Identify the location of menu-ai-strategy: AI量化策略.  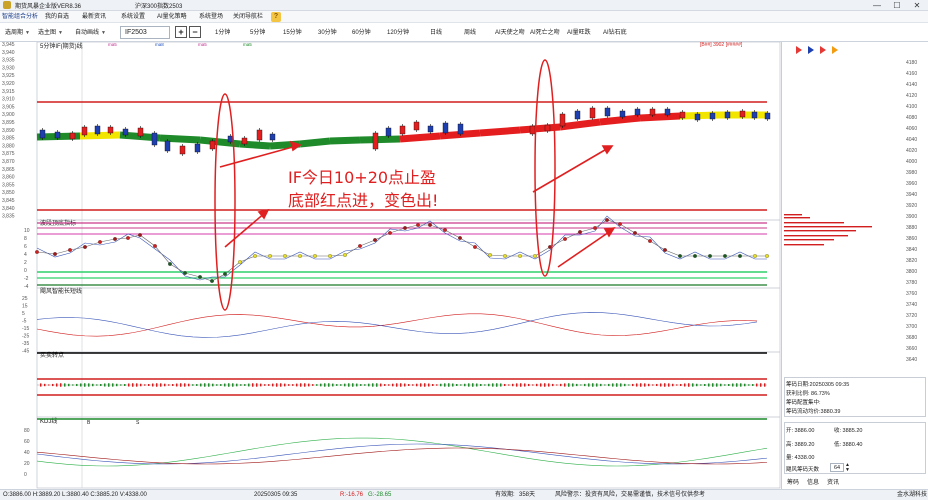
(172, 17).